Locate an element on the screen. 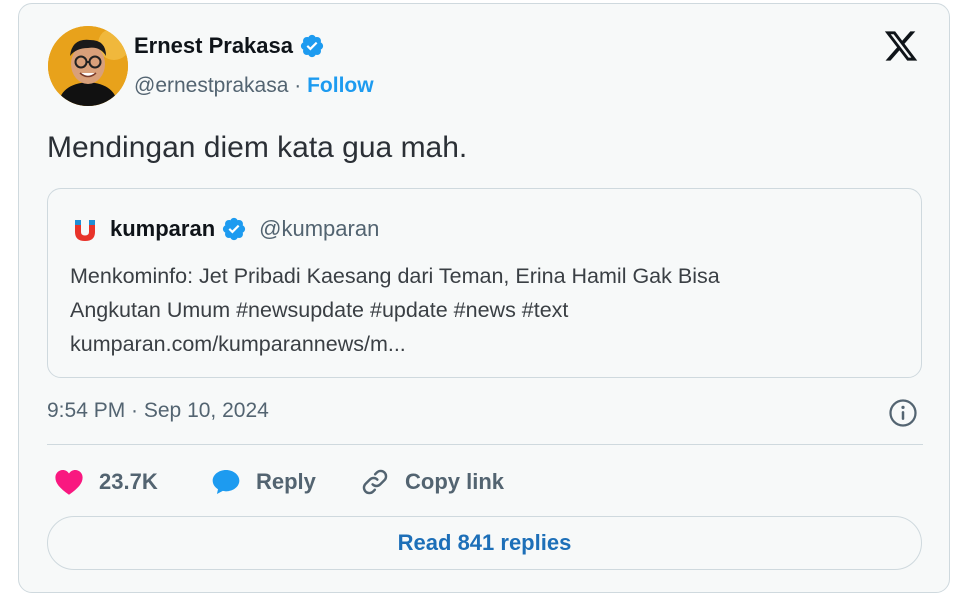 The image size is (960, 602). author-name-row: Ernest Prakasa is located at coordinates (229, 46).